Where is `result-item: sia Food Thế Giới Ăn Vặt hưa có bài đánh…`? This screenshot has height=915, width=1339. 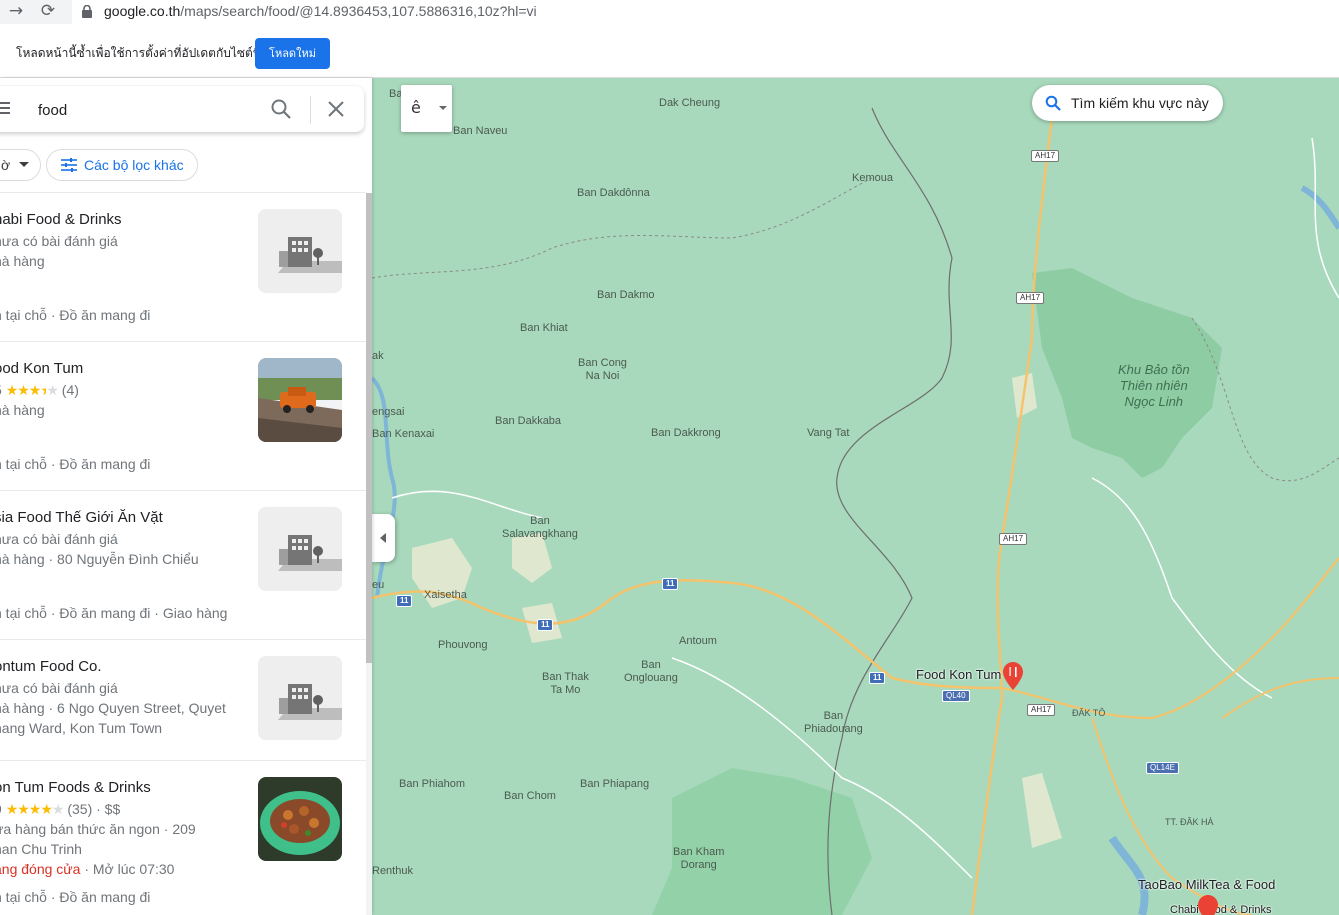
result-item: sia Food Thế Giới Ăn Vặt hưa có bài đánh… is located at coordinates (183, 565).